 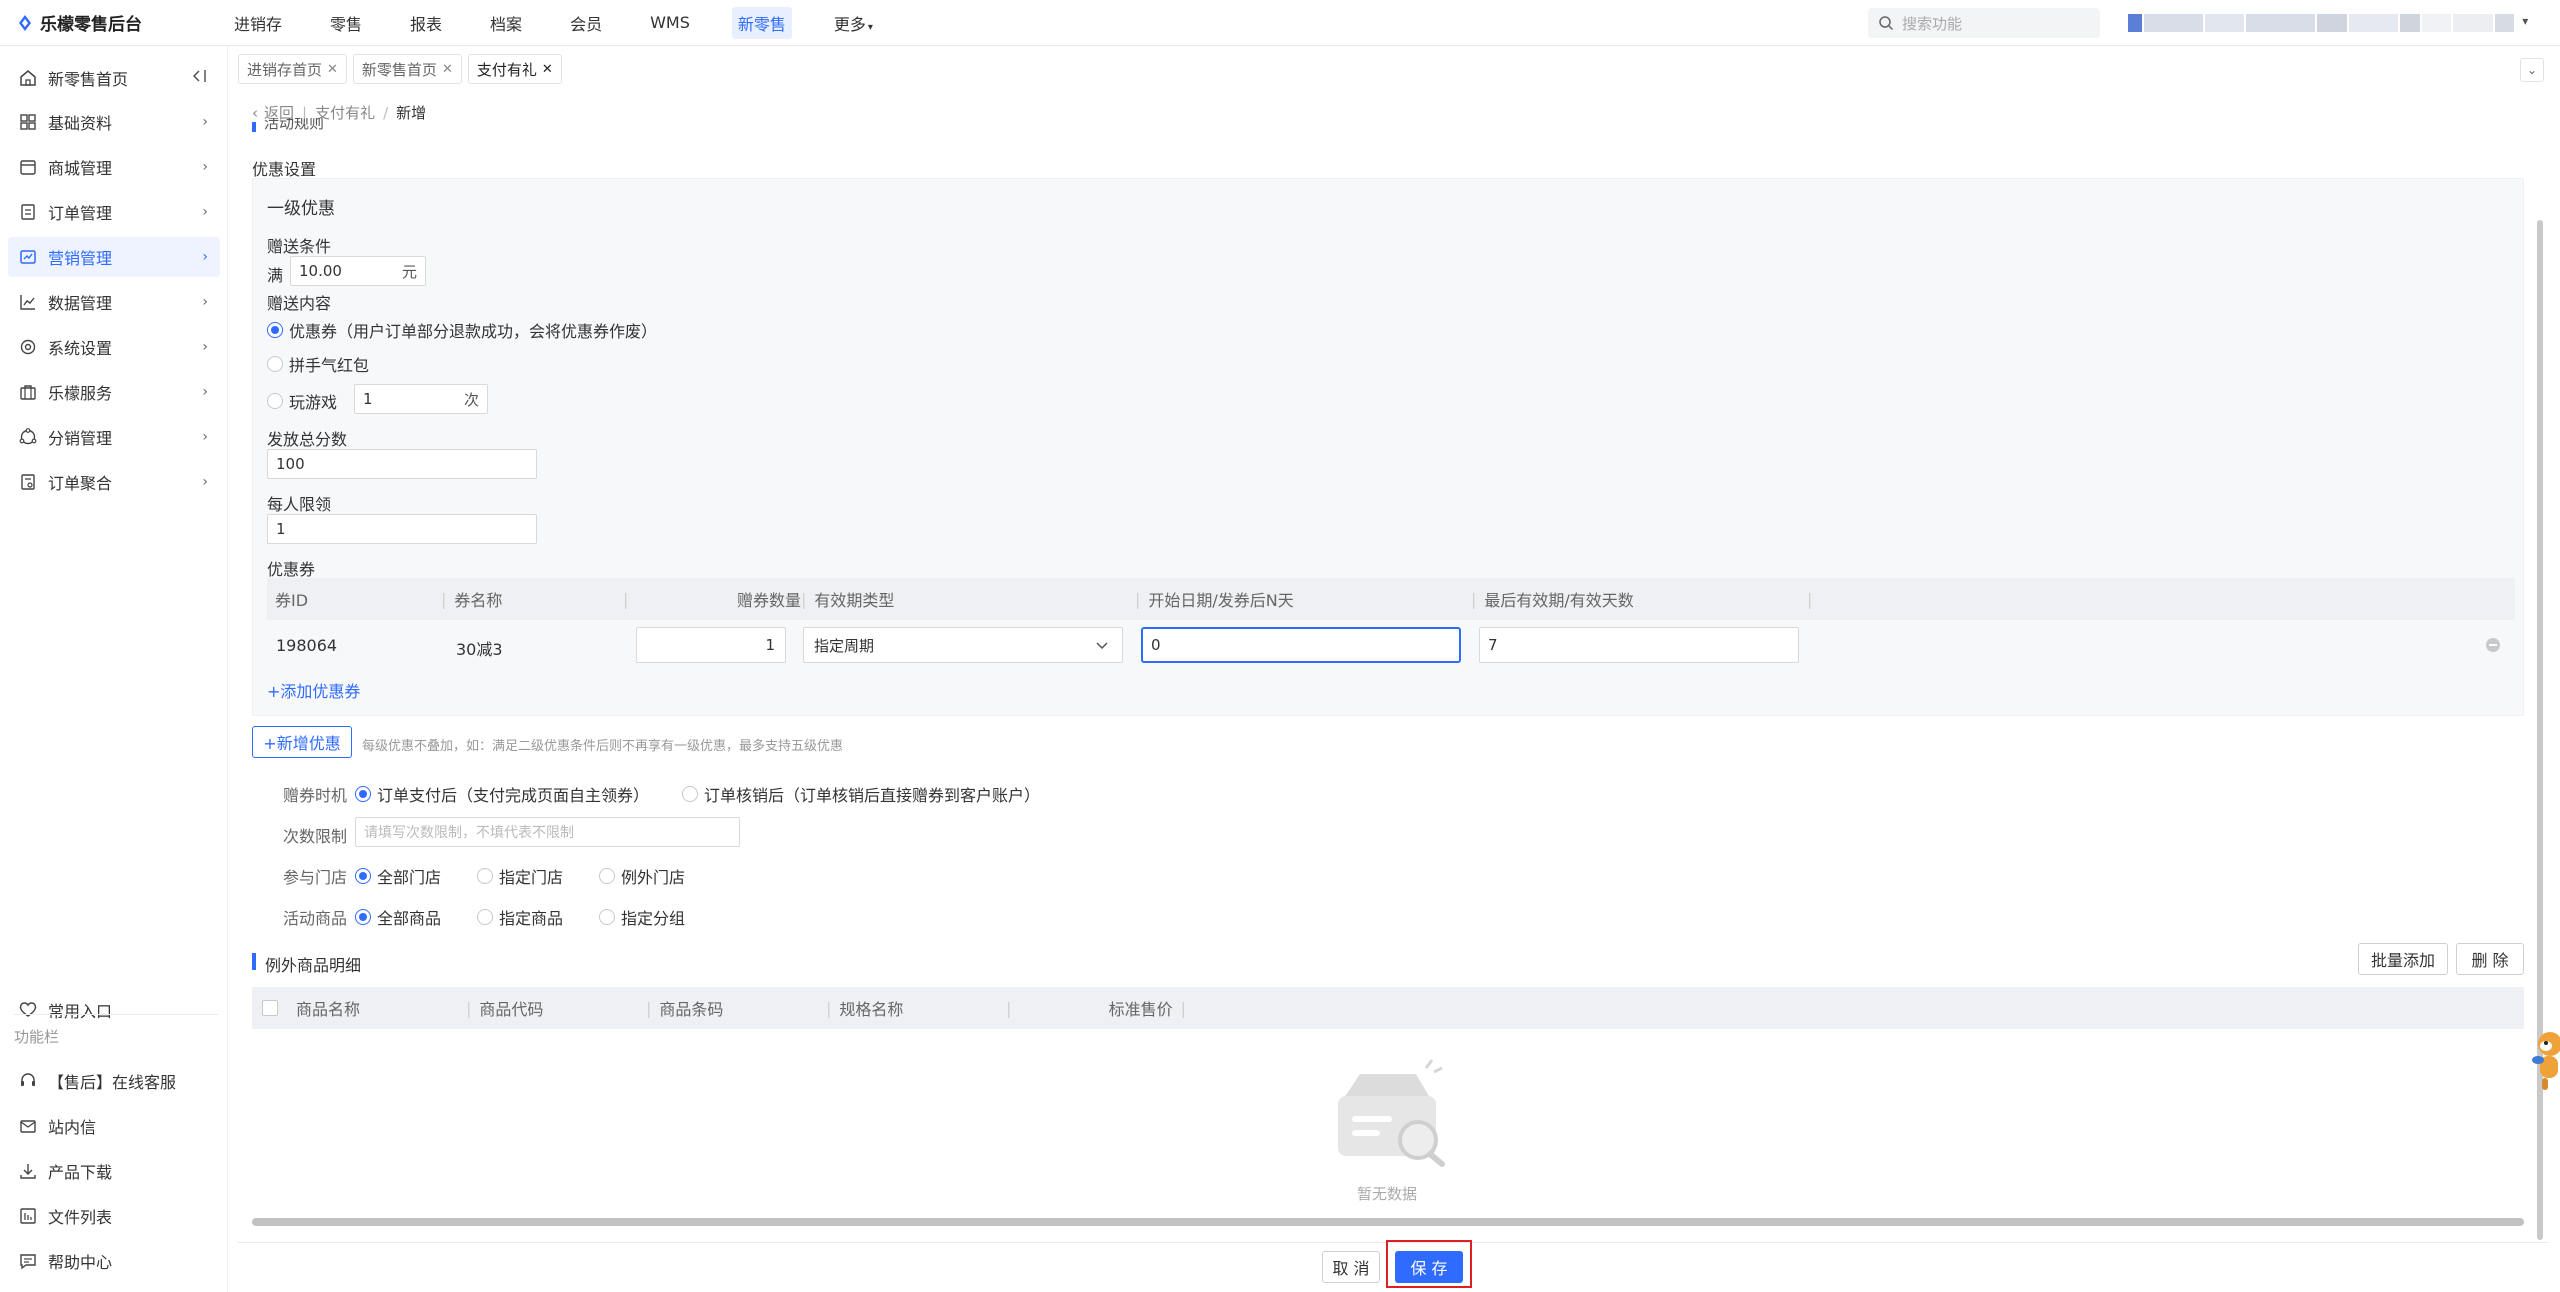 What do you see at coordinates (1388, 1222) in the screenshot?
I see `horizontal-scrollbar` at bounding box center [1388, 1222].